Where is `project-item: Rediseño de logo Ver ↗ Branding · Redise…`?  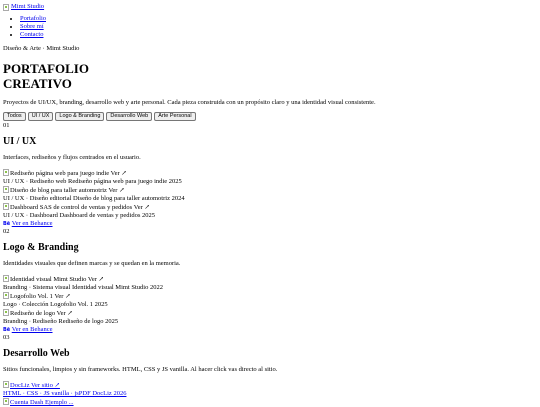
project-item: Rediseño de logo Ver ↗ Branding · Redise… is located at coordinates (270, 317).